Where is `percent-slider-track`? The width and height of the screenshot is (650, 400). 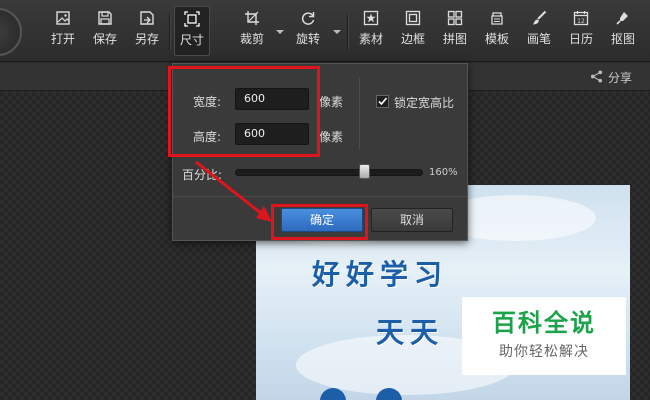 percent-slider-track is located at coordinates (329, 172).